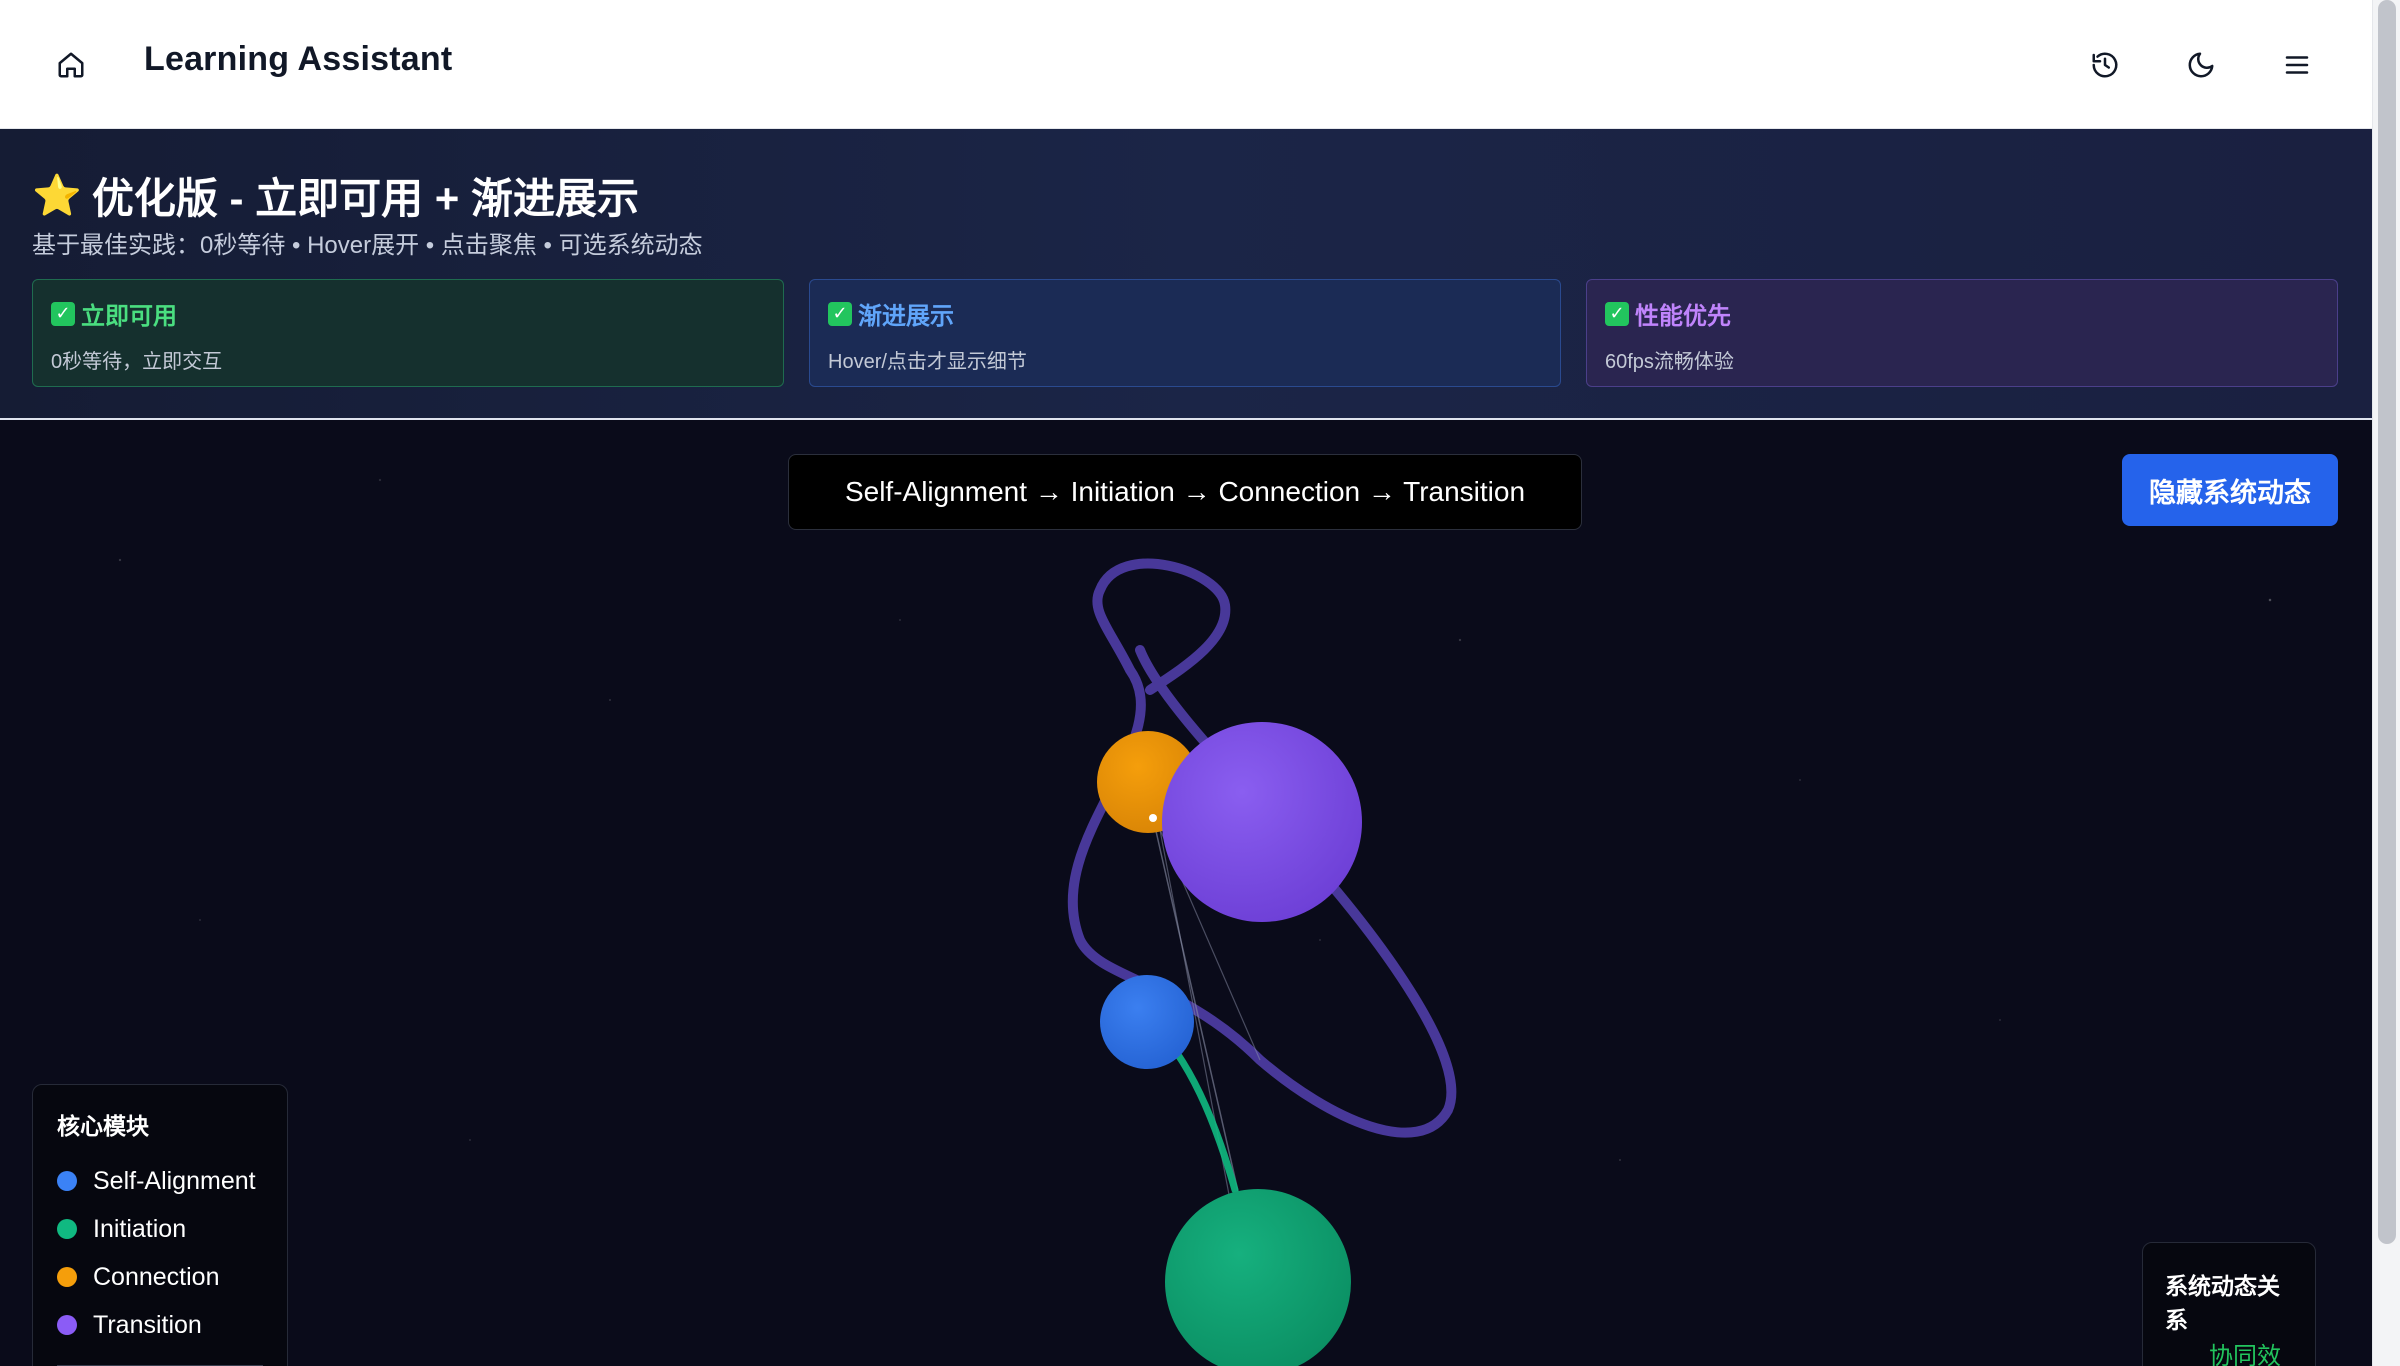  Describe the element at coordinates (57, 196) in the screenshot. I see `star-icon: ⭐` at that location.